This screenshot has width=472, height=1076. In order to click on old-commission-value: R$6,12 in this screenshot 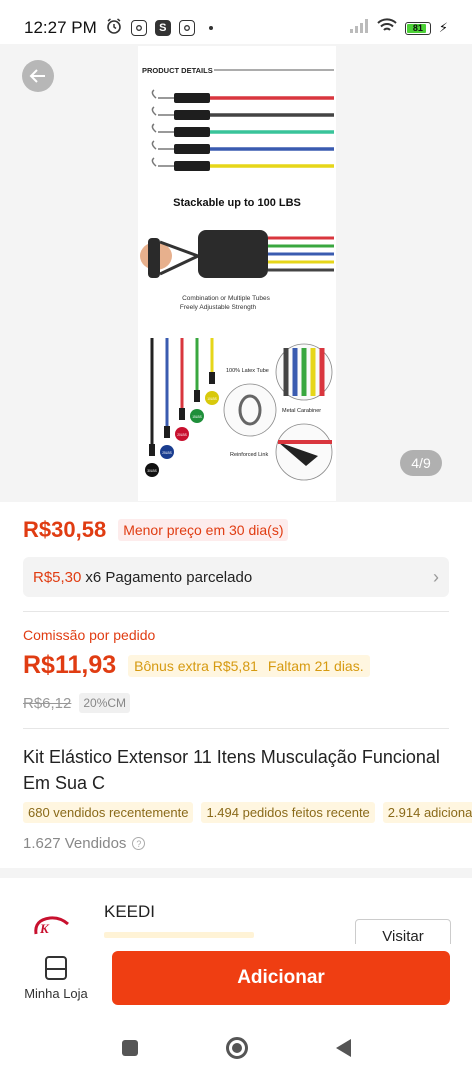, I will do `click(47, 703)`.